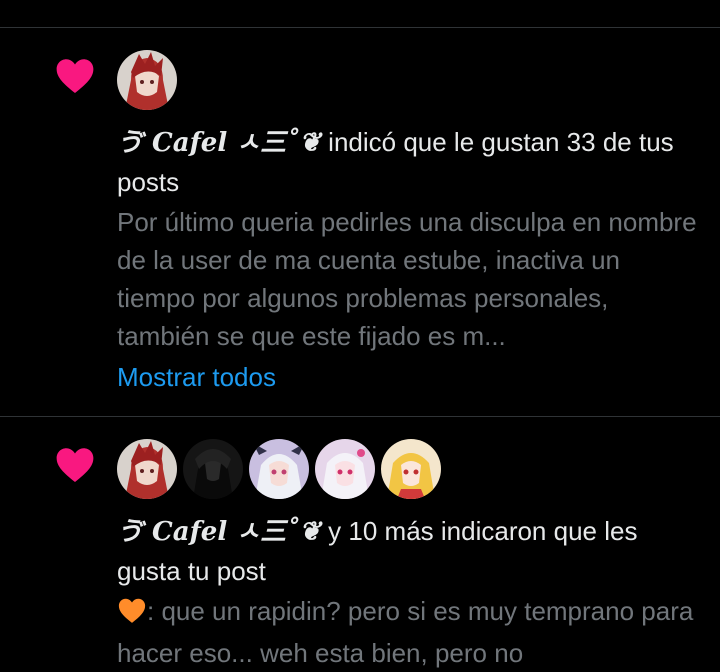 Image resolution: width=720 pixels, height=672 pixels. What do you see at coordinates (196, 377) in the screenshot?
I see `show-all-link: Mostrar todos` at bounding box center [196, 377].